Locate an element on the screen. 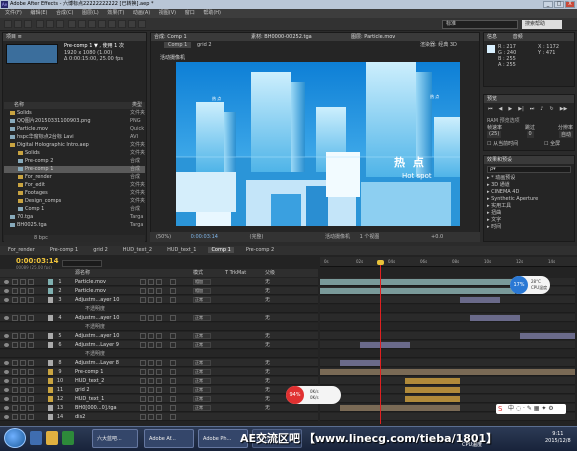 The image size is (577, 451). minimize-button: _ is located at coordinates (548, 4).